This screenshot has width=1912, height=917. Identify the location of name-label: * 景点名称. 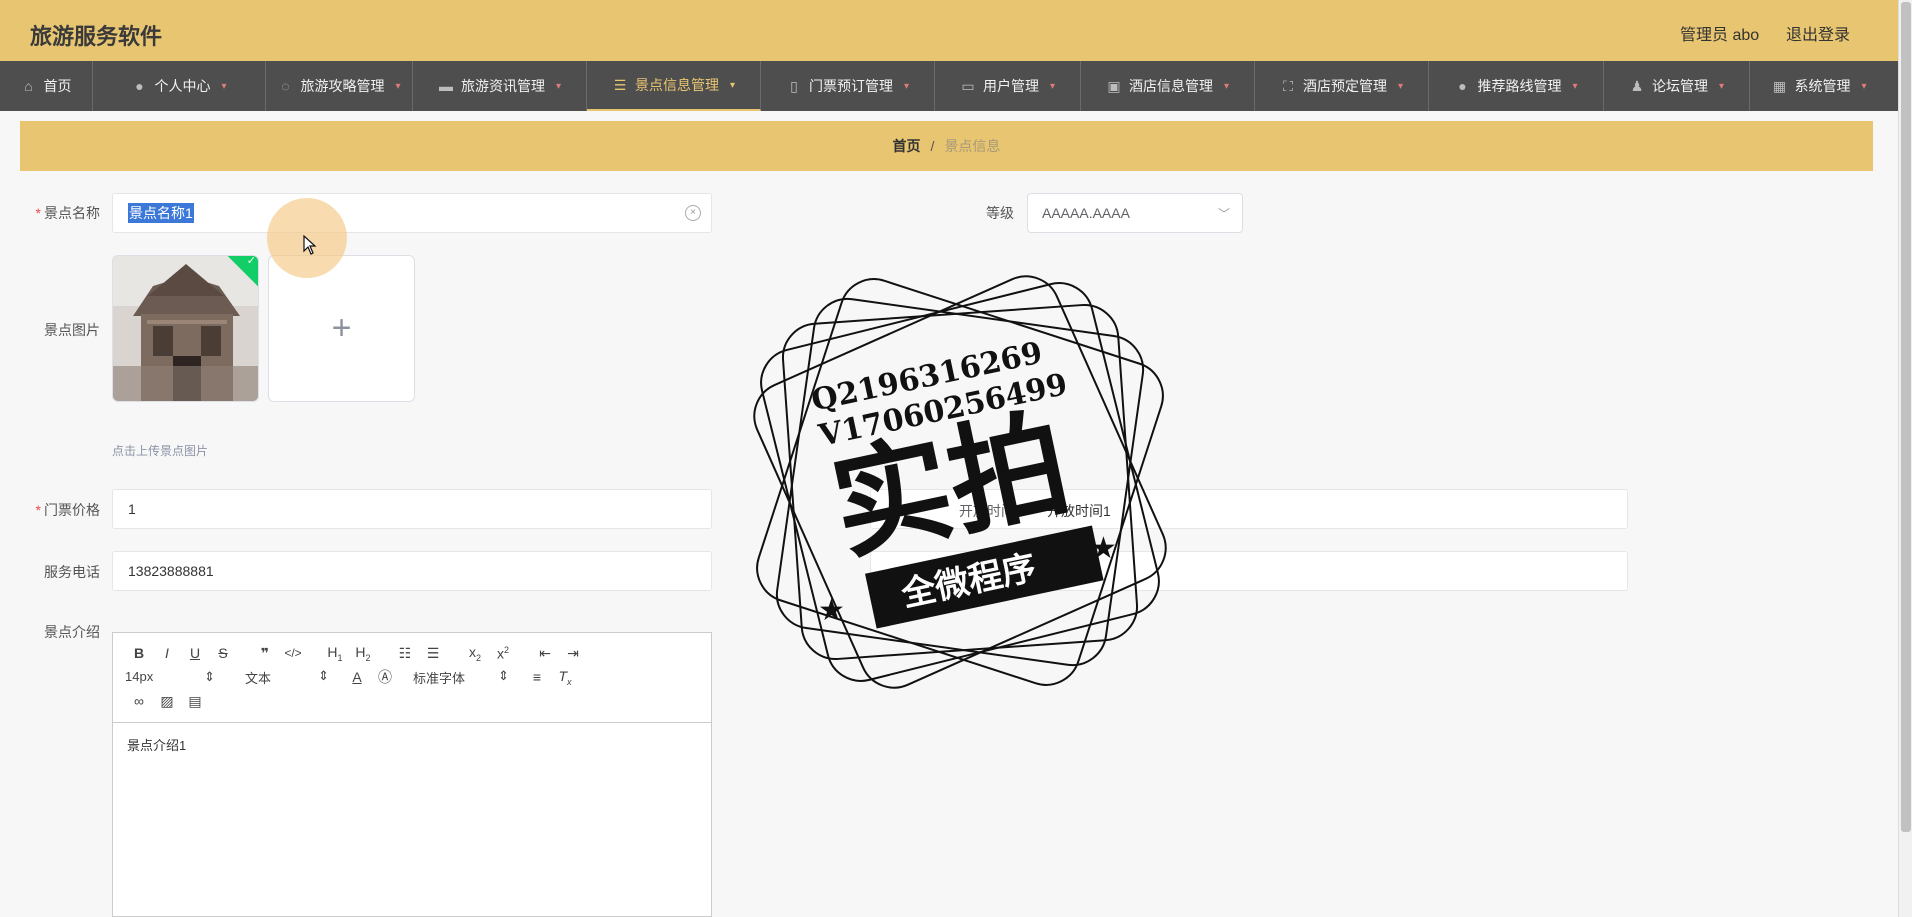
(59, 213).